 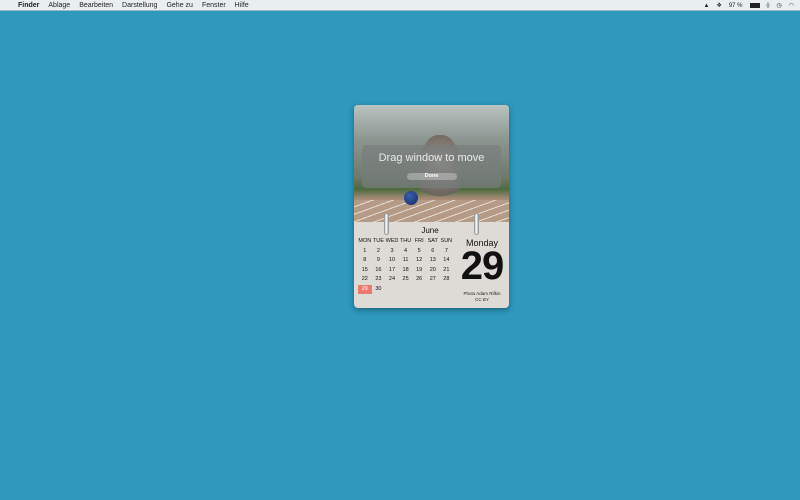 I want to click on day-cell: 4, so click(x=406, y=252).